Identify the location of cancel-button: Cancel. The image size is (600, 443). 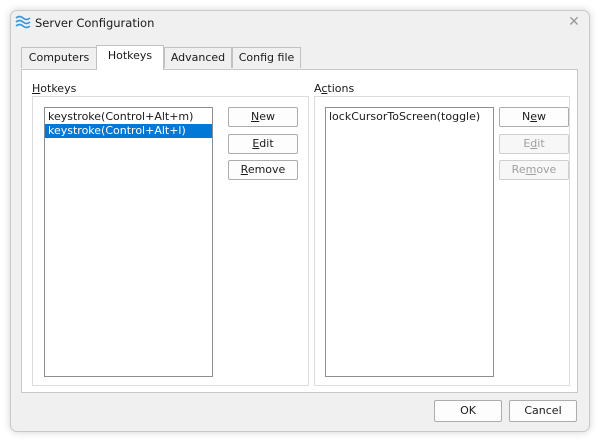
(543, 411).